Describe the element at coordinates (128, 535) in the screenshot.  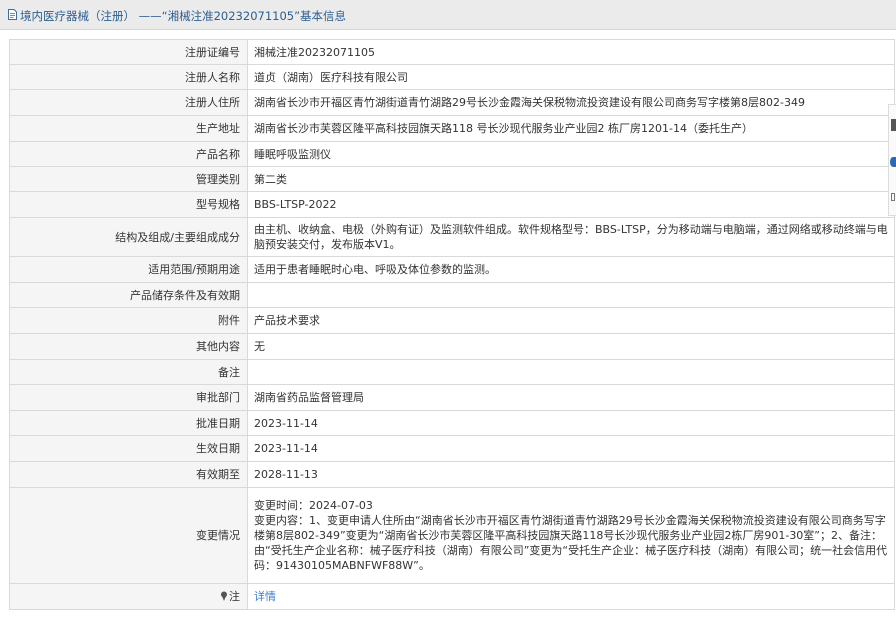
I see `field-label: 变更情况` at that location.